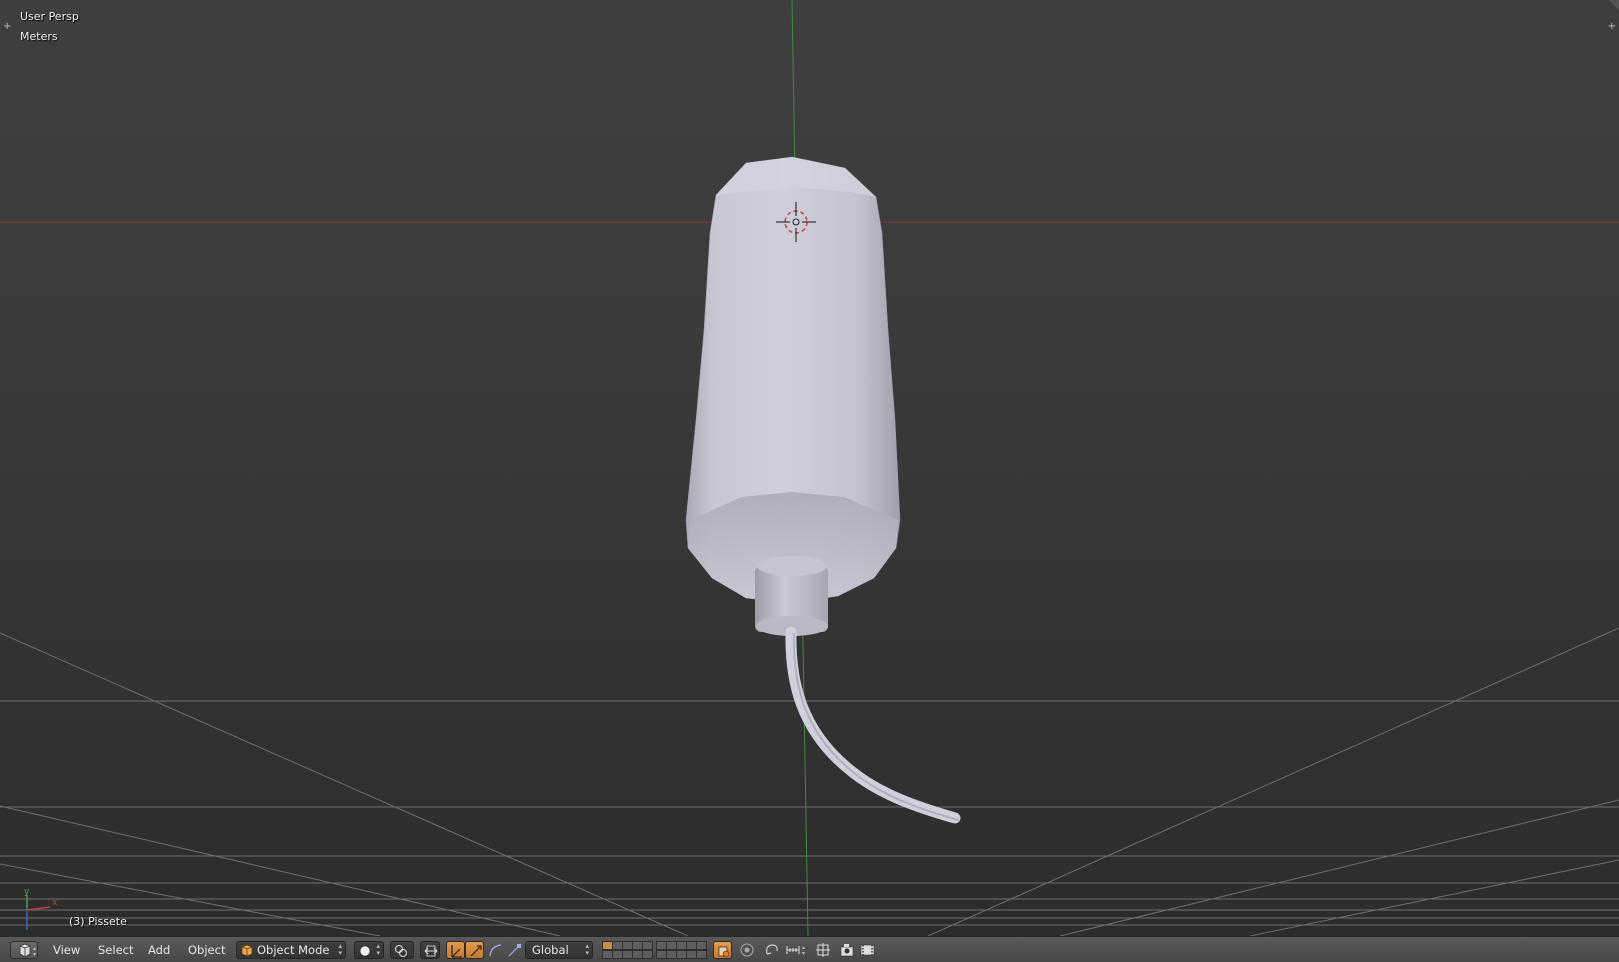 The height and width of the screenshot is (962, 1619). I want to click on render-animation-button, so click(867, 950).